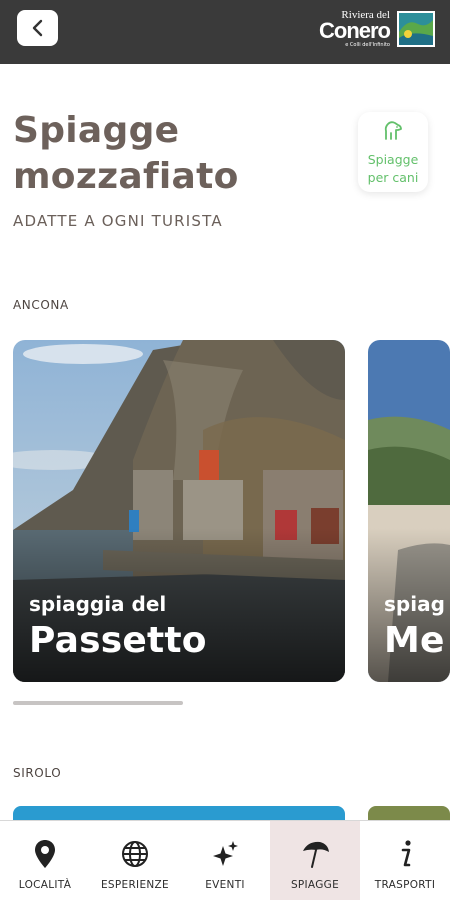  Describe the element at coordinates (315, 885) in the screenshot. I see `nav-label: SPIAGGE` at that location.